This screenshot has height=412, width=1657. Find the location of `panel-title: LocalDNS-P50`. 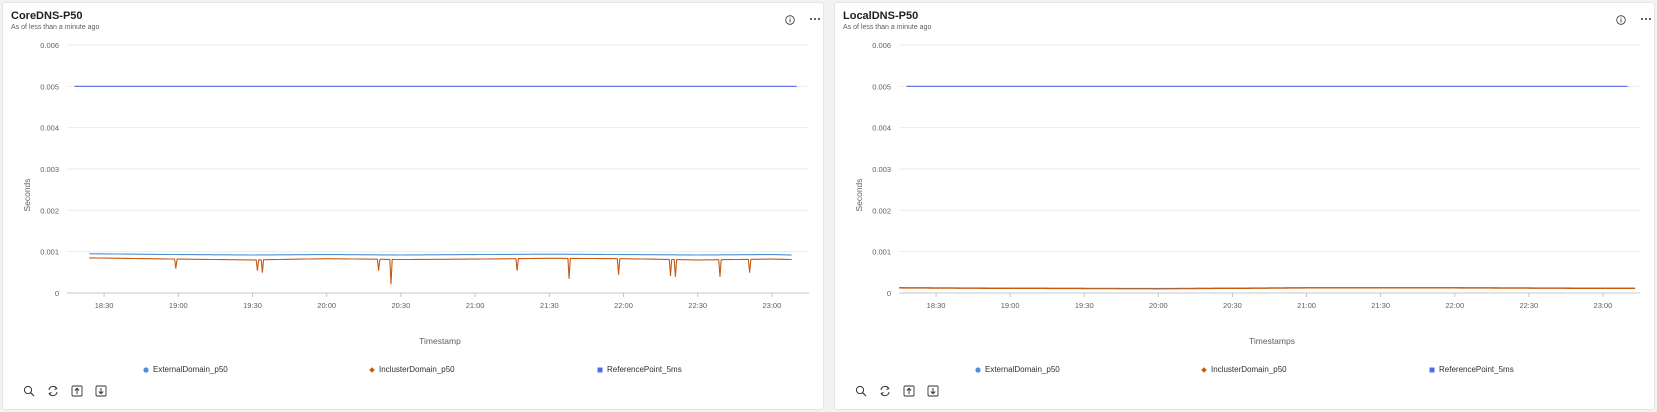

panel-title: LocalDNS-P50 is located at coordinates (881, 16).